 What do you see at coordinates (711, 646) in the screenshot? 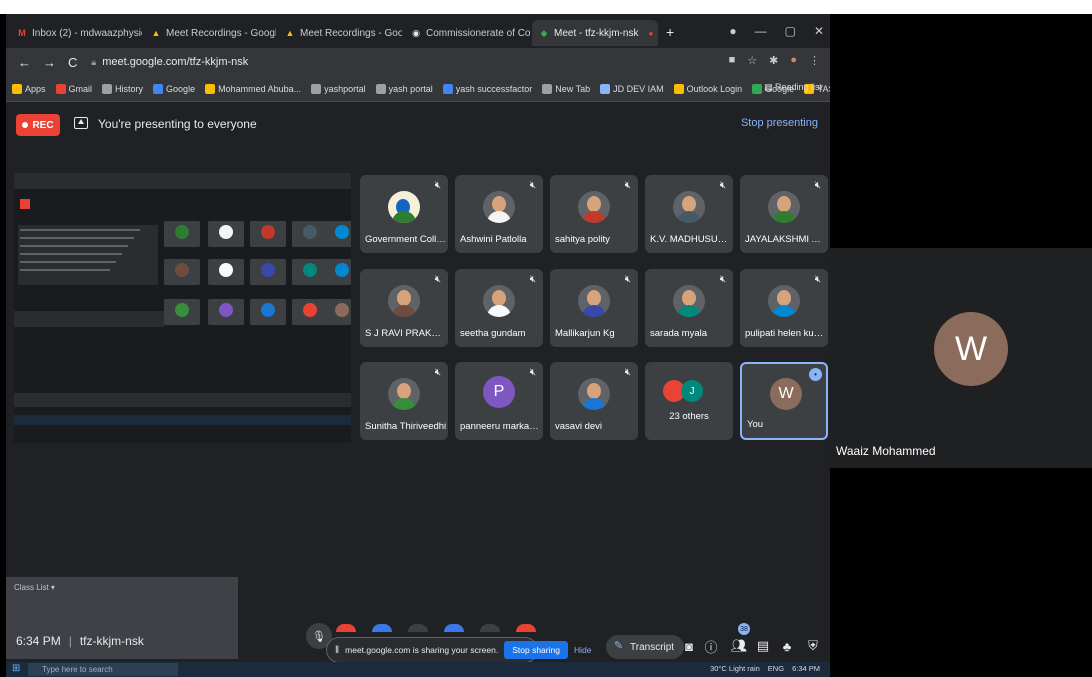
I see `info-icon: ⓘ` at bounding box center [711, 646].